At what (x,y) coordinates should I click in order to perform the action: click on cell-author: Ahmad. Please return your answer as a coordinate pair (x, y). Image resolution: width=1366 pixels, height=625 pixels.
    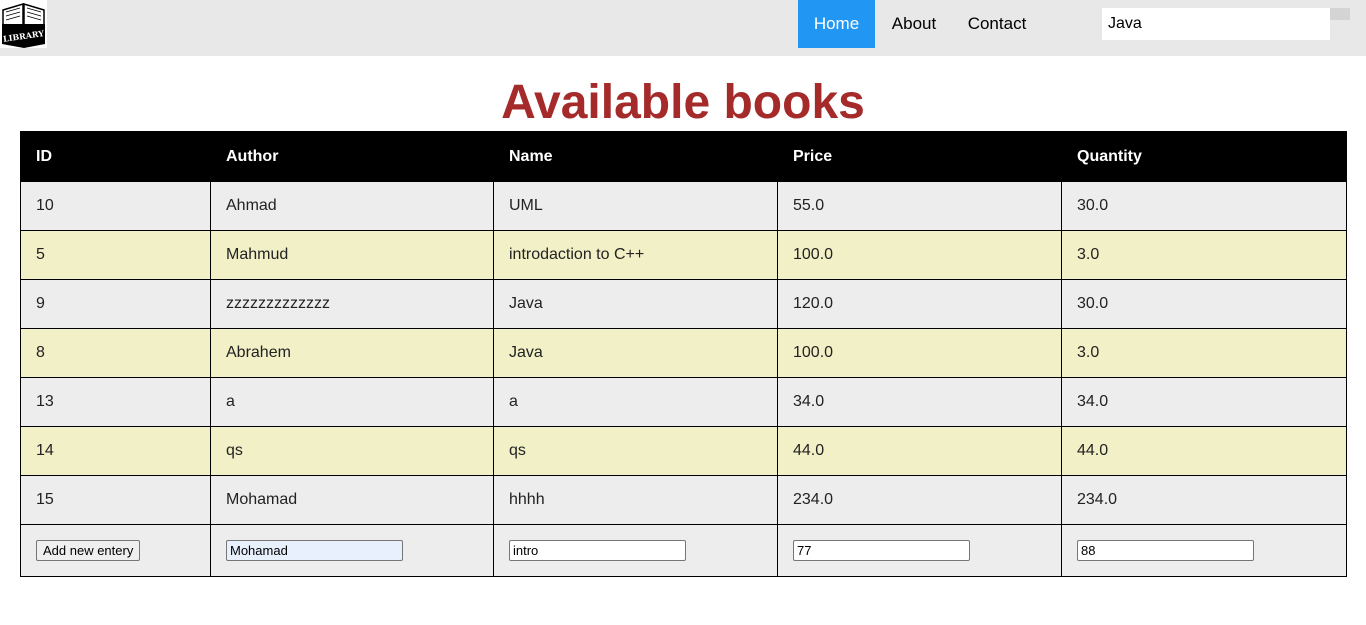
    Looking at the image, I should click on (352, 206).